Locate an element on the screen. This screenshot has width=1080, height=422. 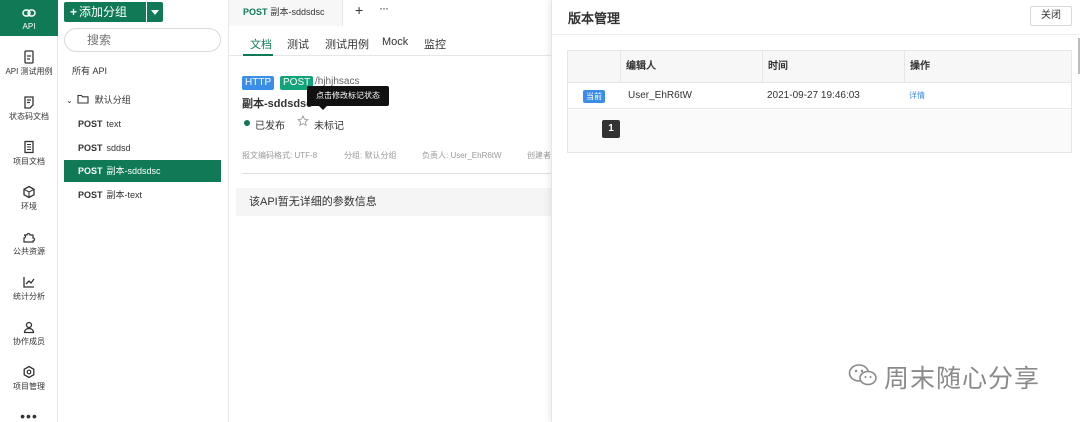
nav-item-project-doc: 项目文档 is located at coordinates (29, 153).